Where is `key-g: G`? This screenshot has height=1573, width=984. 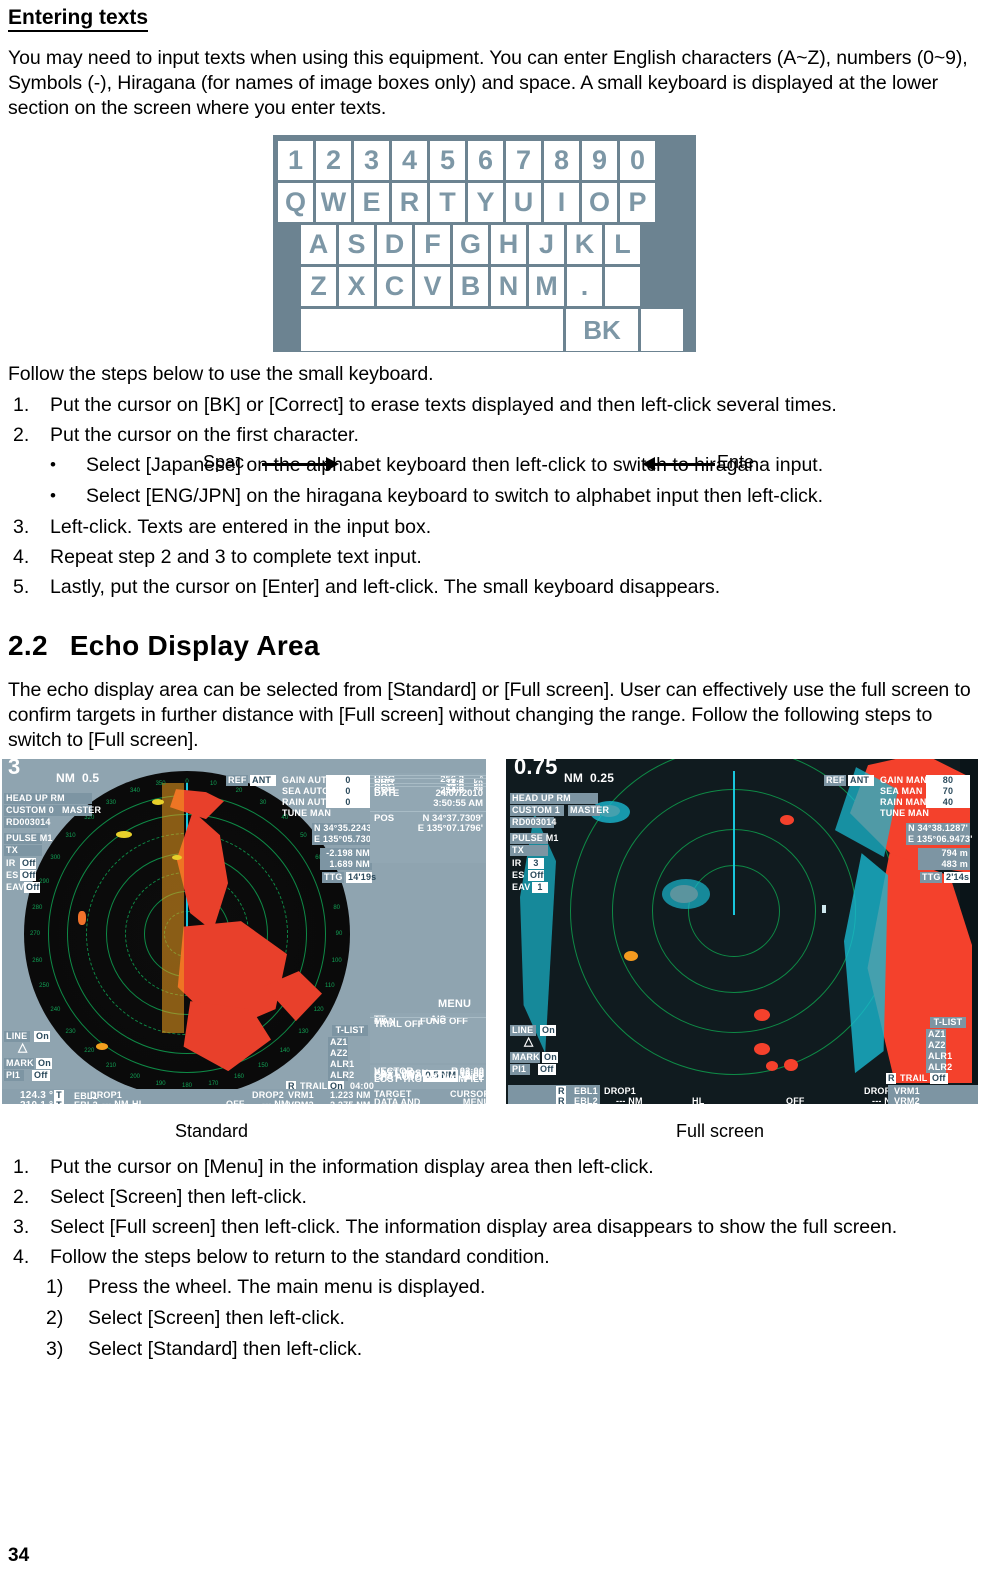
key-g: G is located at coordinates (470, 245).